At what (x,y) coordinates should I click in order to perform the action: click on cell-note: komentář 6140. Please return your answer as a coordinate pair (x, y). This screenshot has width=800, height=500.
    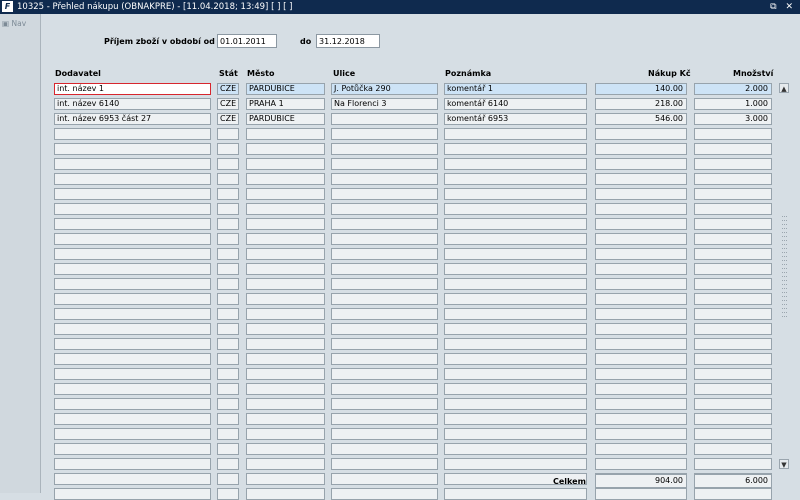
    Looking at the image, I should click on (515, 104).